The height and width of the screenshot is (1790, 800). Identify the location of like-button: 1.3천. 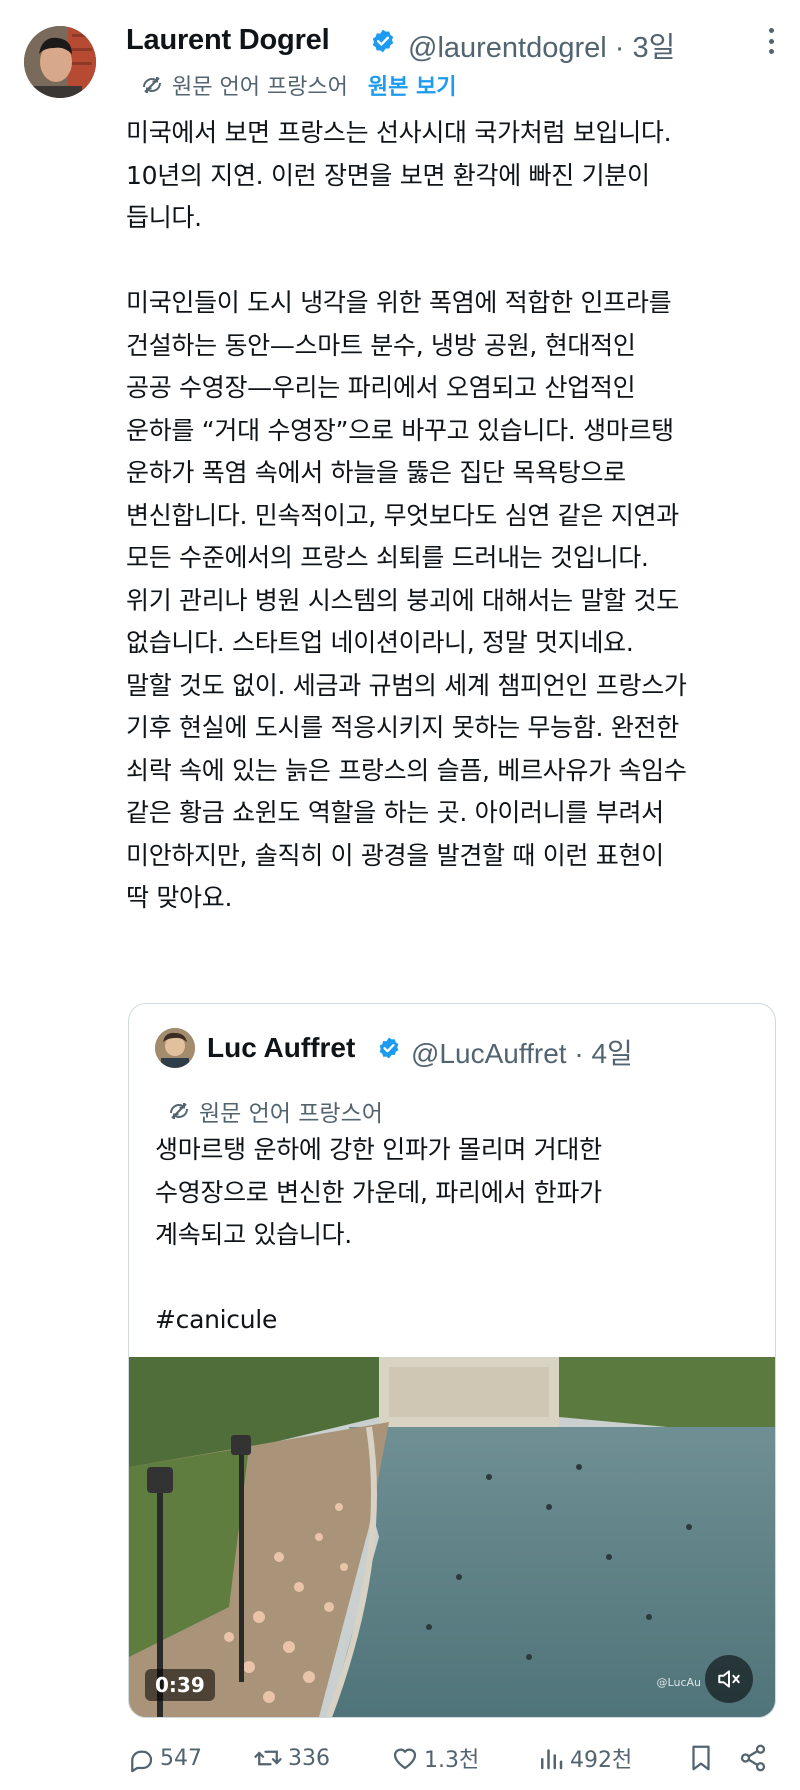
(434, 1758).